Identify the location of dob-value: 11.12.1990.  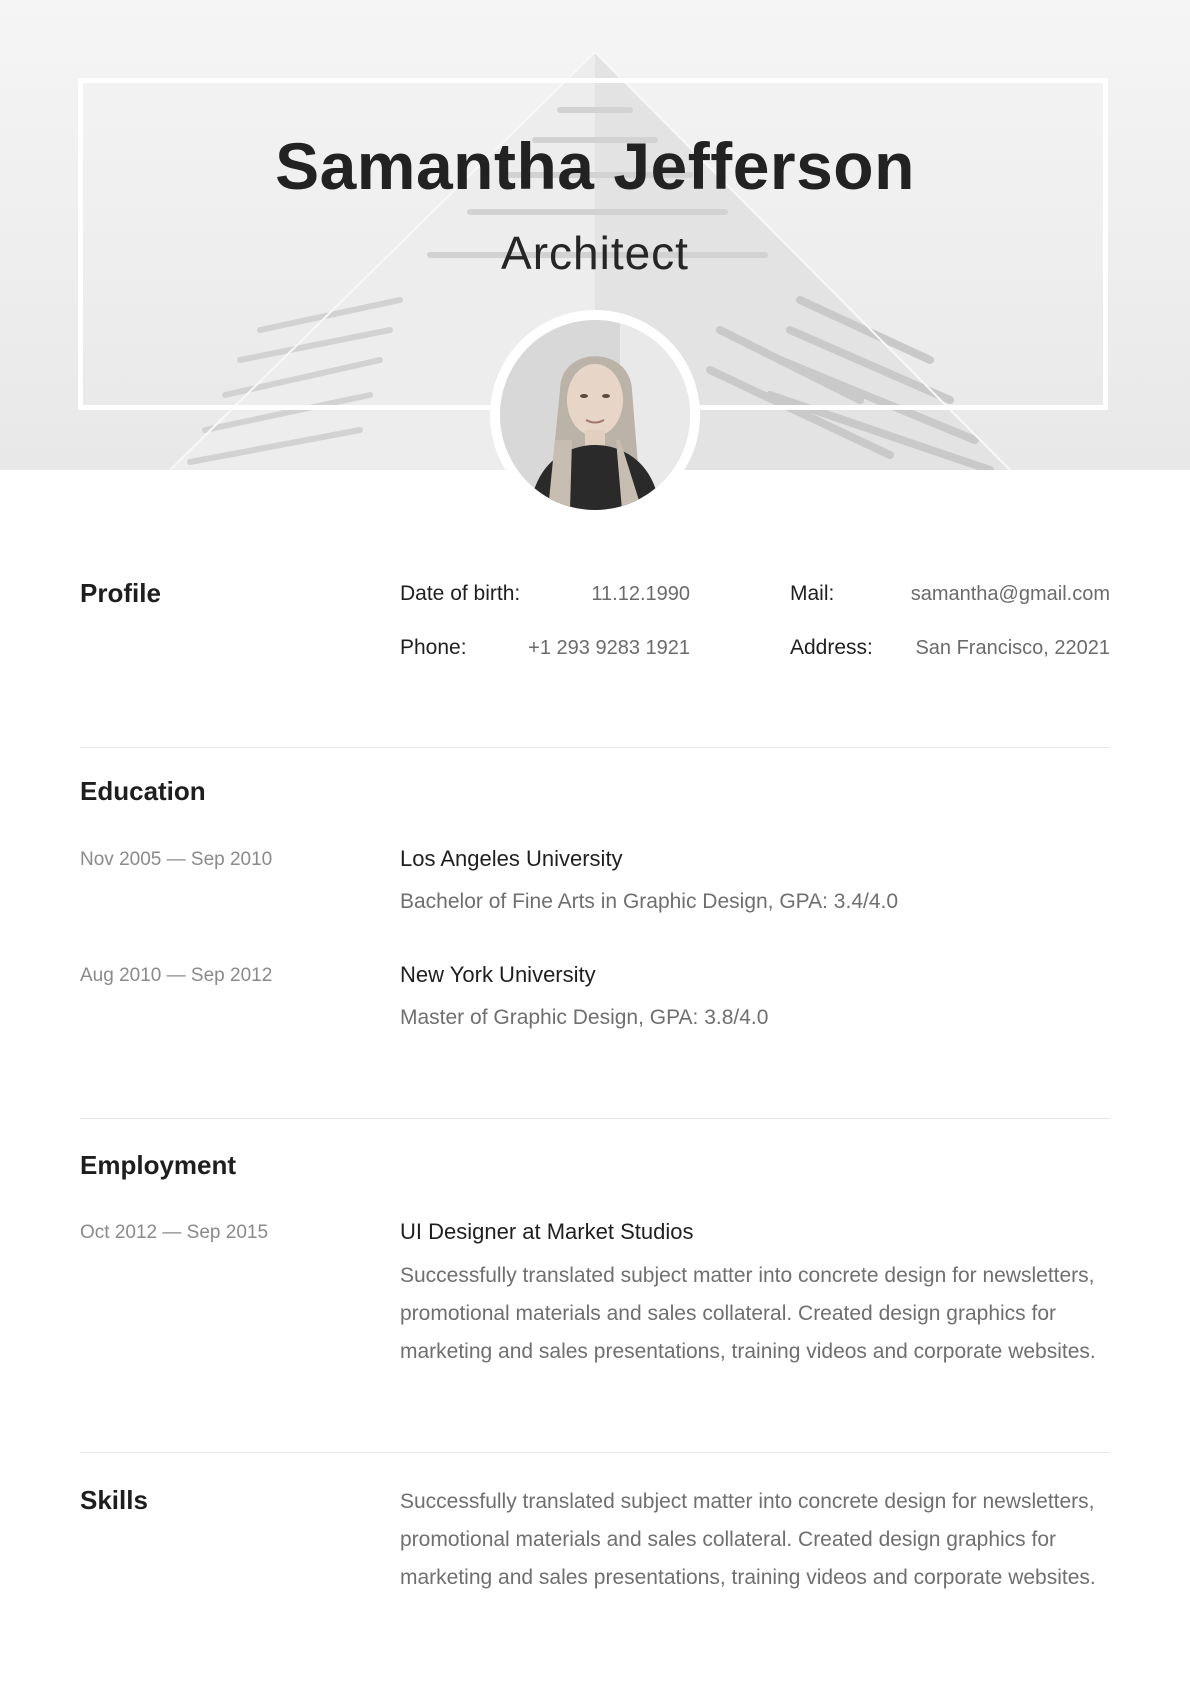
(640, 594).